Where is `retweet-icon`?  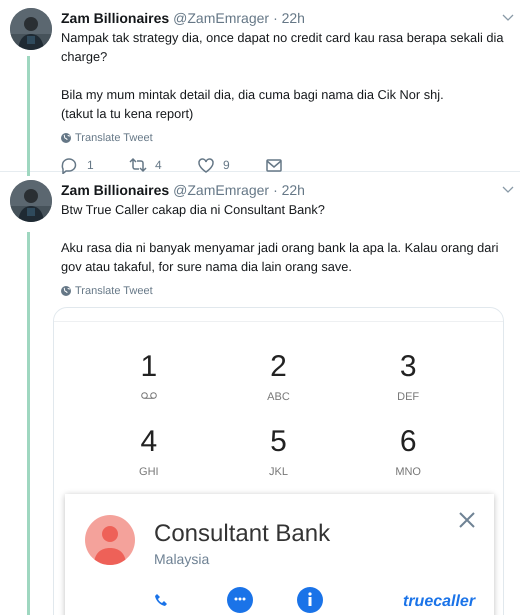 retweet-icon is located at coordinates (138, 165).